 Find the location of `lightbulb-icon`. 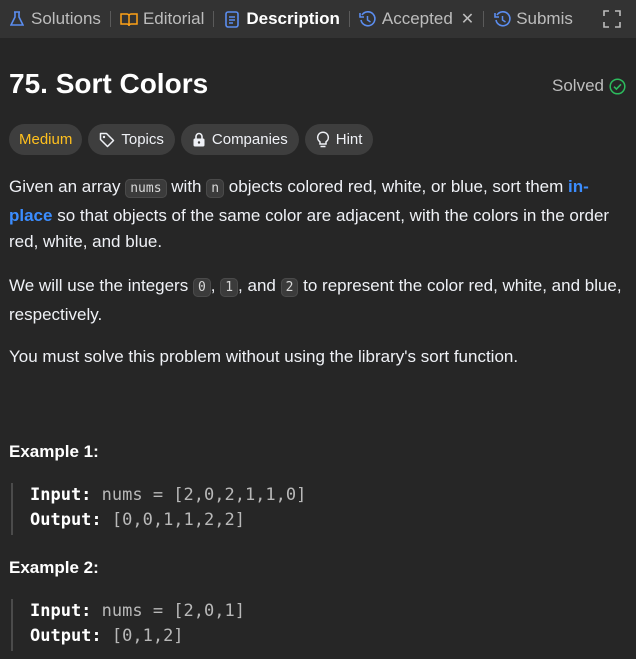

lightbulb-icon is located at coordinates (323, 139).